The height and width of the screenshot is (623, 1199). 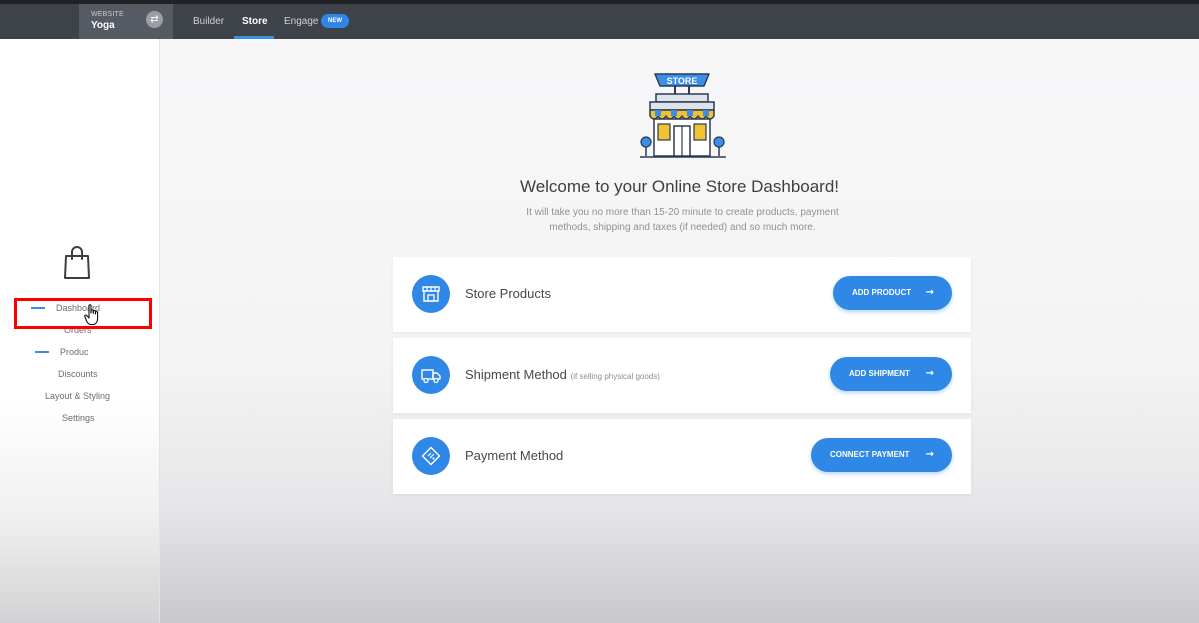 I want to click on swap-icon: ⇄, so click(x=154, y=19).